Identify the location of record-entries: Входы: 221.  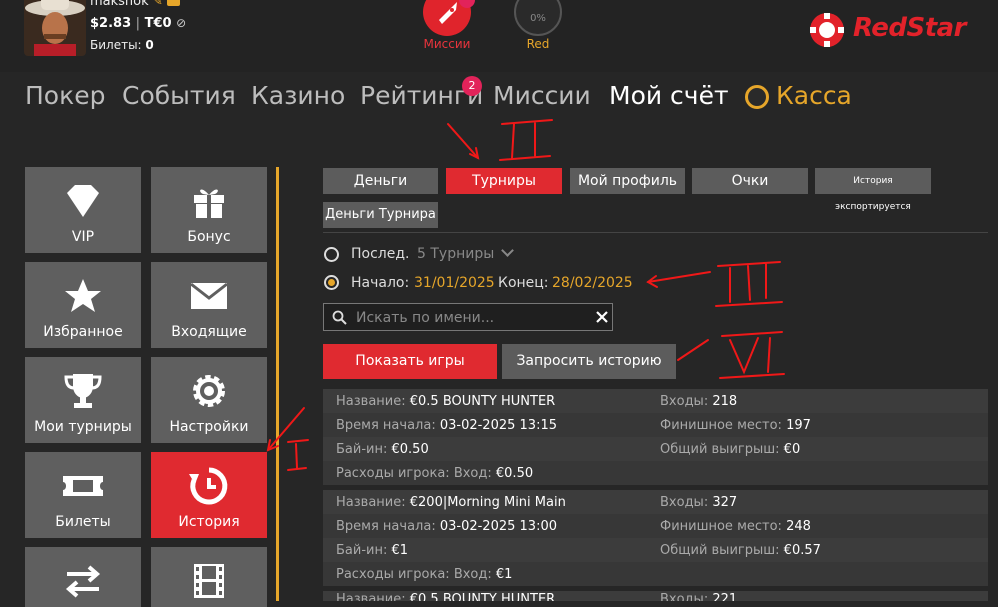
(698, 596).